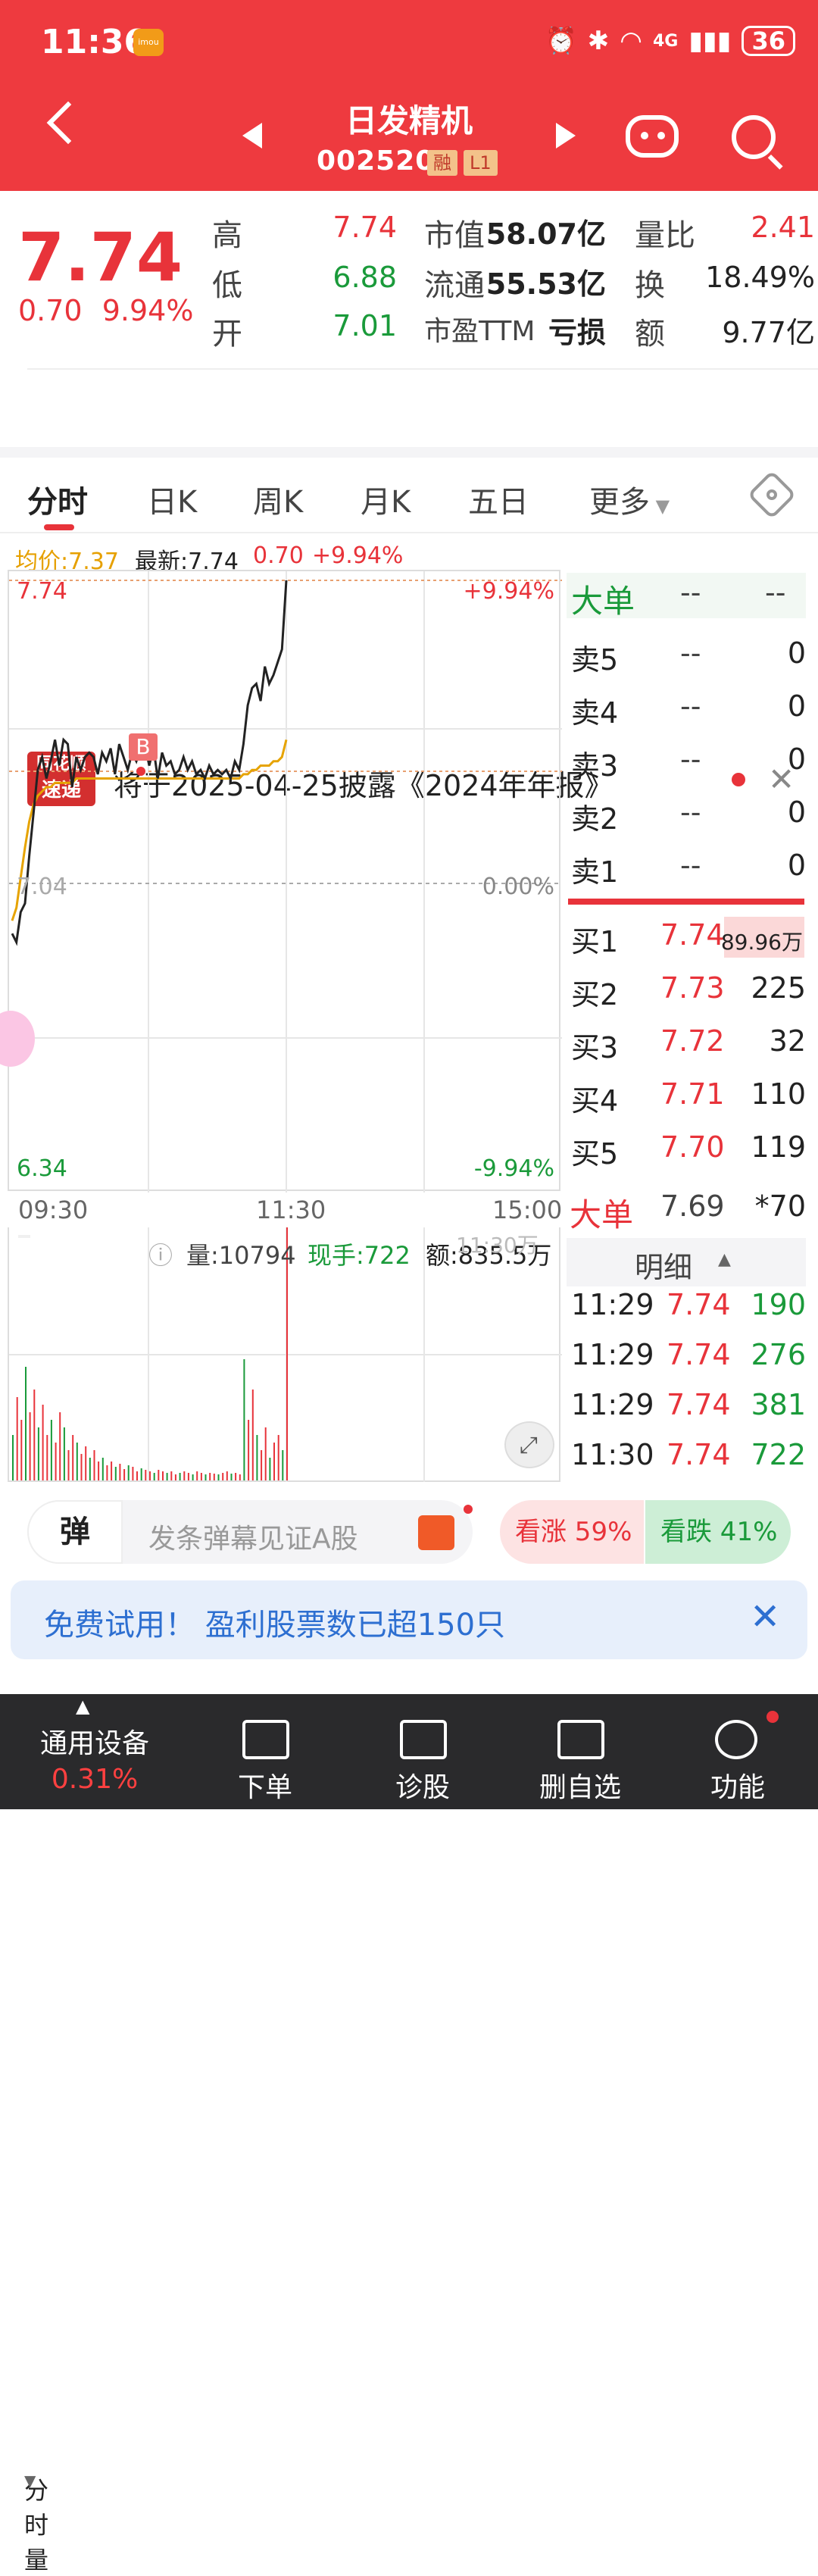 This screenshot has width=818, height=2576. Describe the element at coordinates (572, 1532) in the screenshot. I see `bullish-button: 看涨 59%` at that location.